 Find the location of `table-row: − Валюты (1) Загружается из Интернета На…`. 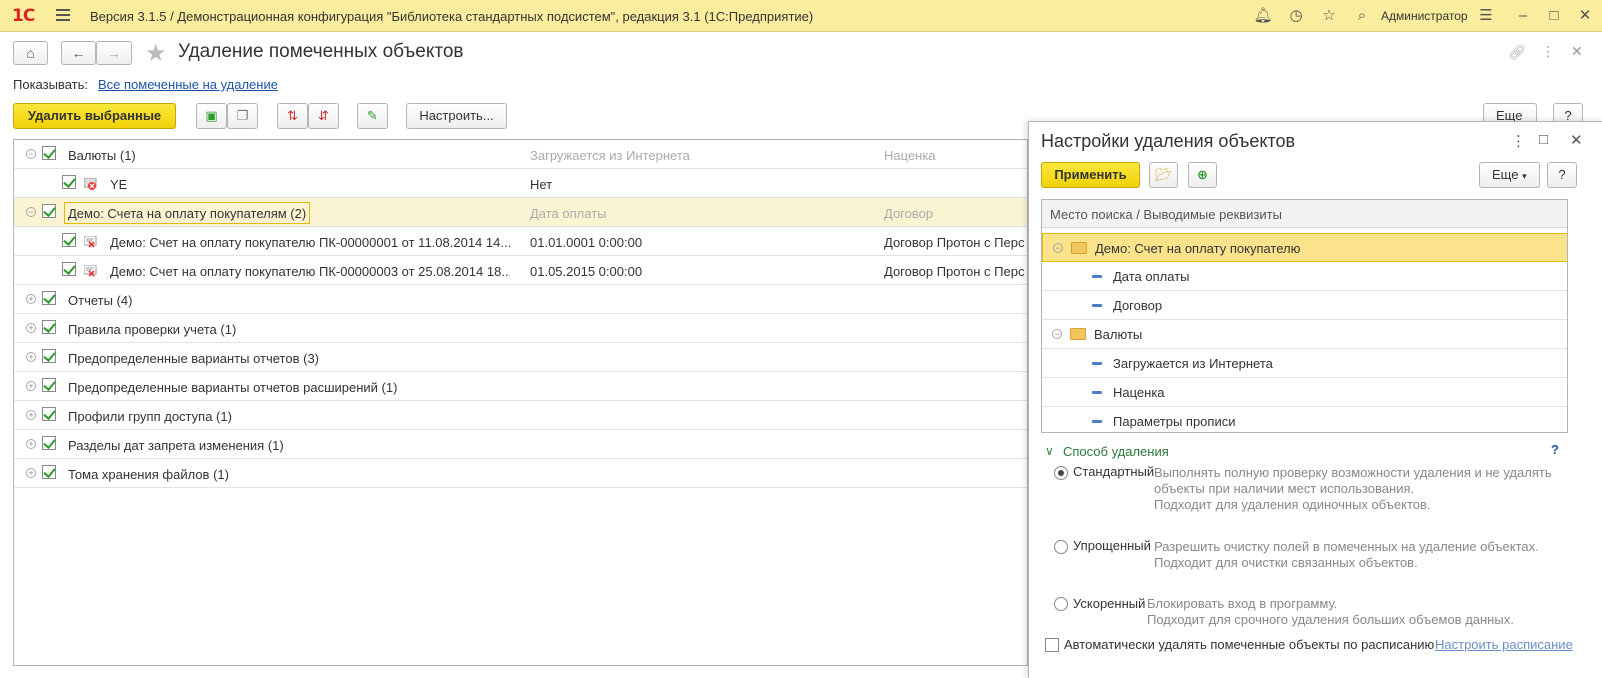

table-row: − Валюты (1) Загружается из Интернета На… is located at coordinates (520, 154).